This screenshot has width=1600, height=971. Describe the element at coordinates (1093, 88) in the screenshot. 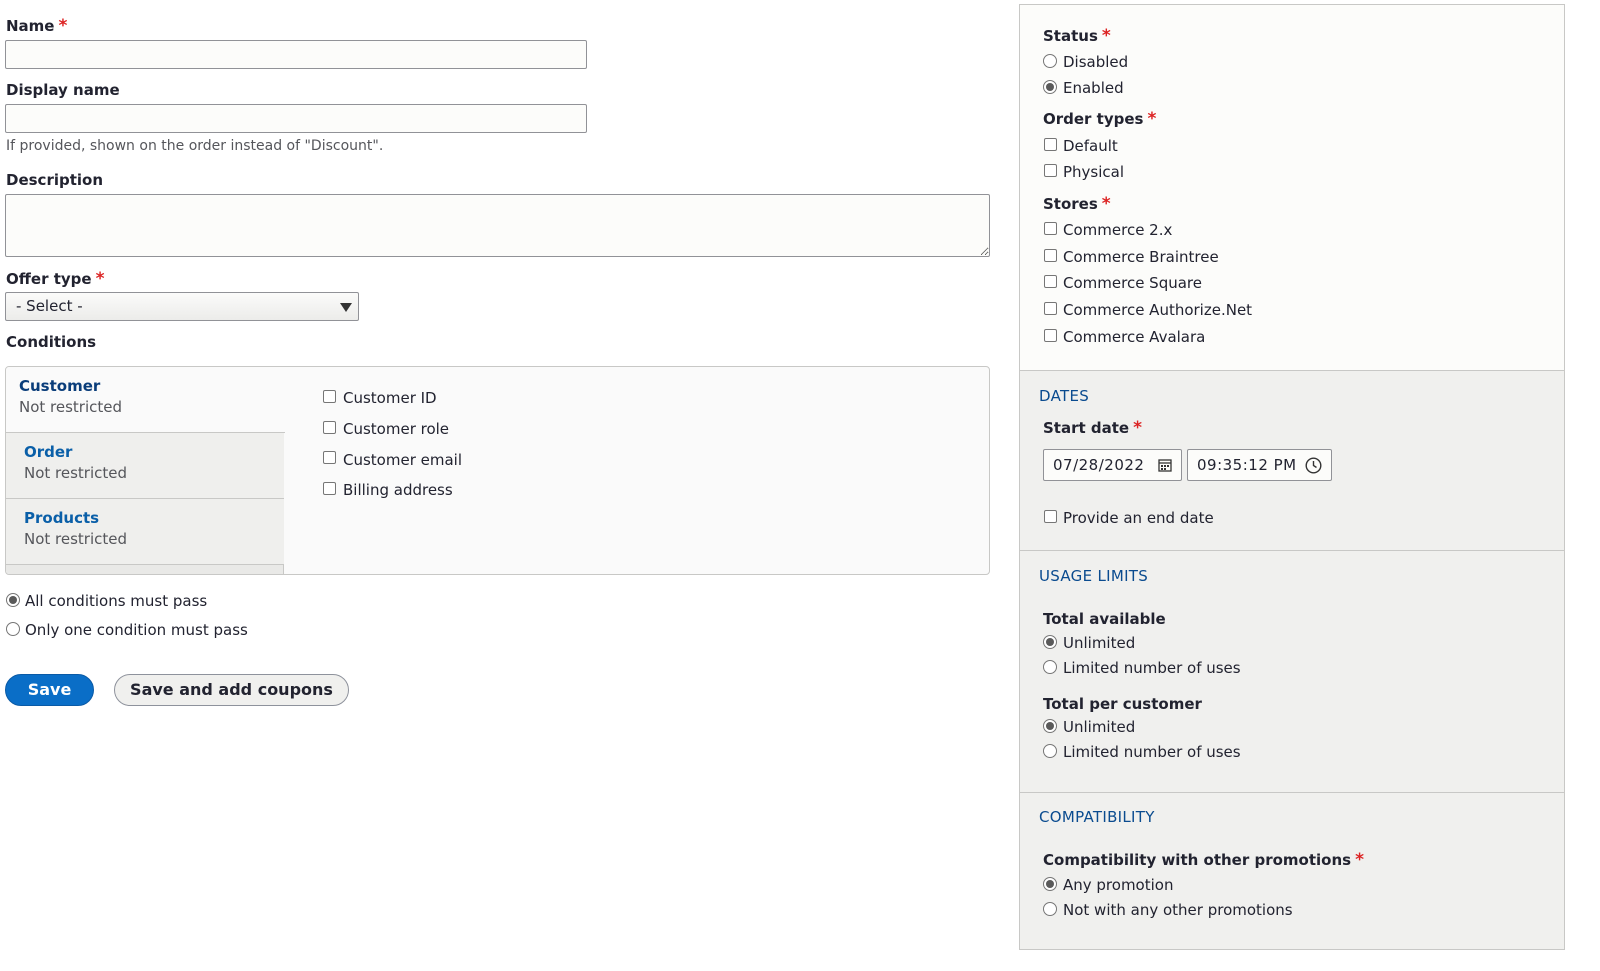

I see `status-option-label: Enabled` at that location.